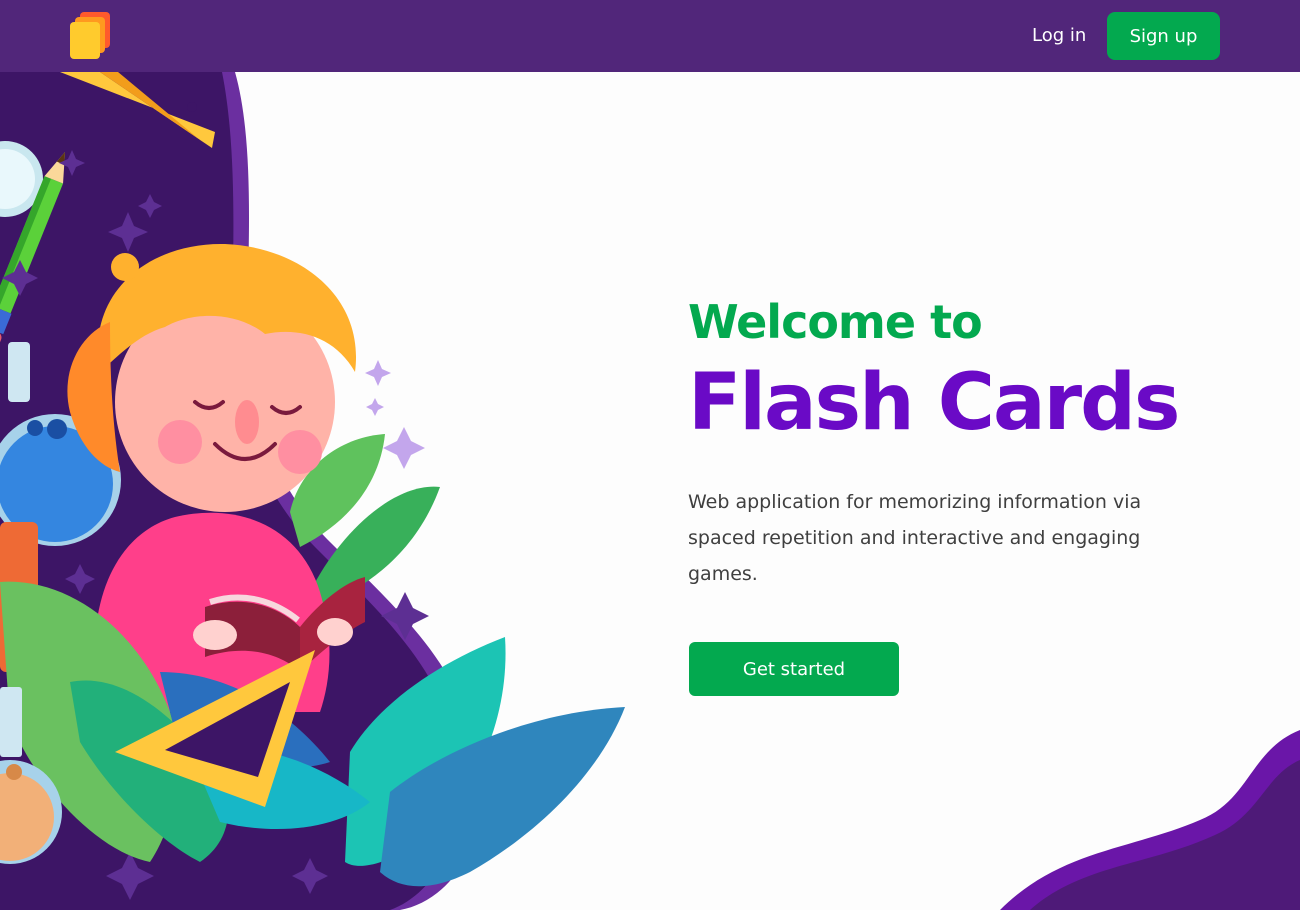  I want to click on welcome-heading: Welcome to, so click(835, 322).